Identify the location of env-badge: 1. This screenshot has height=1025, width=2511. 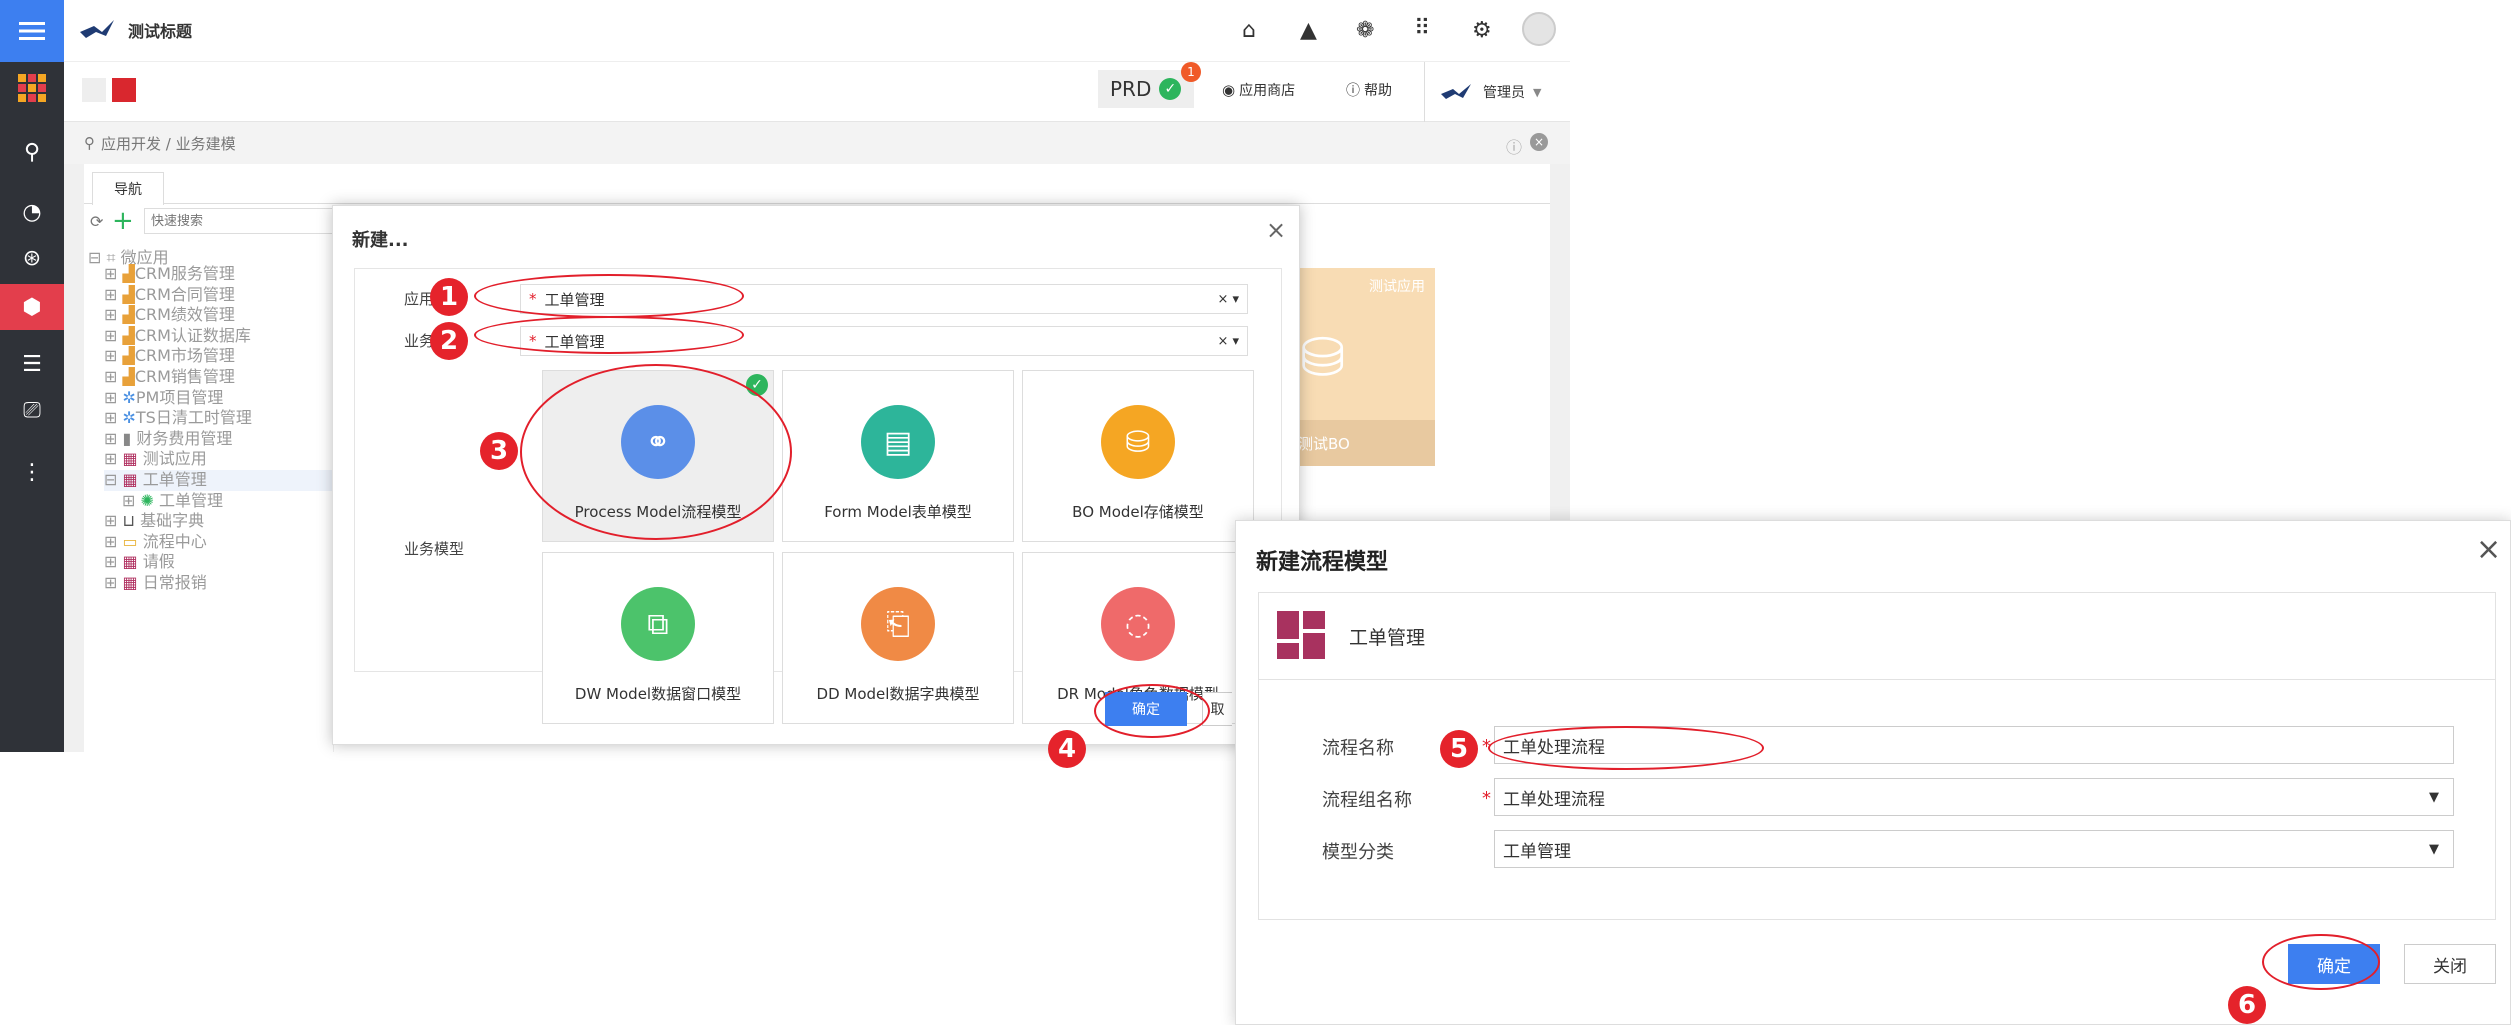
(1191, 72).